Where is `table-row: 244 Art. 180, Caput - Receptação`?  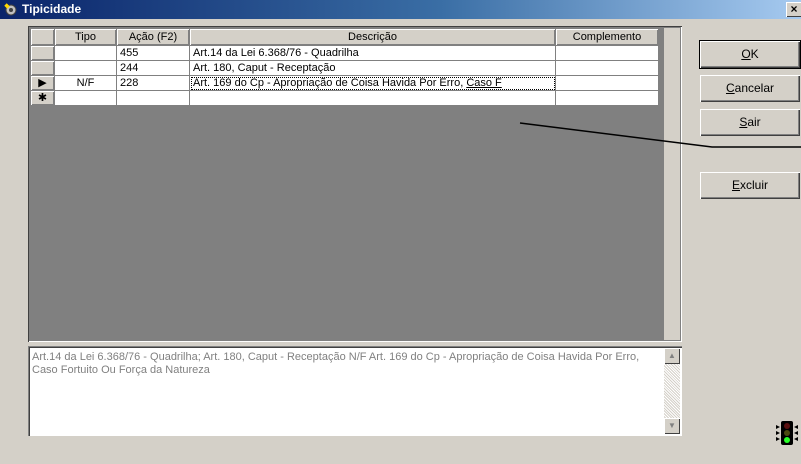
table-row: 244 Art. 180, Caput - Receptação is located at coordinates (344, 68).